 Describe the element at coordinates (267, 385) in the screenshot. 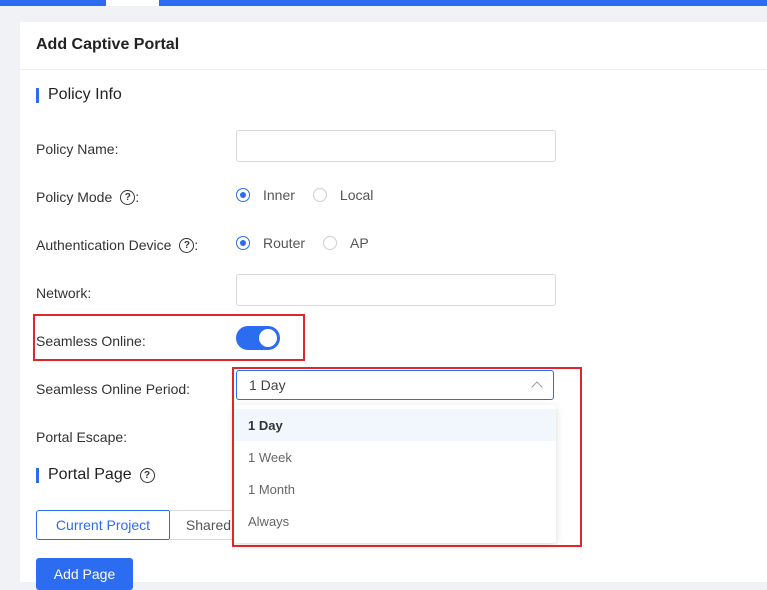

I see `select-value: 1 Day` at that location.